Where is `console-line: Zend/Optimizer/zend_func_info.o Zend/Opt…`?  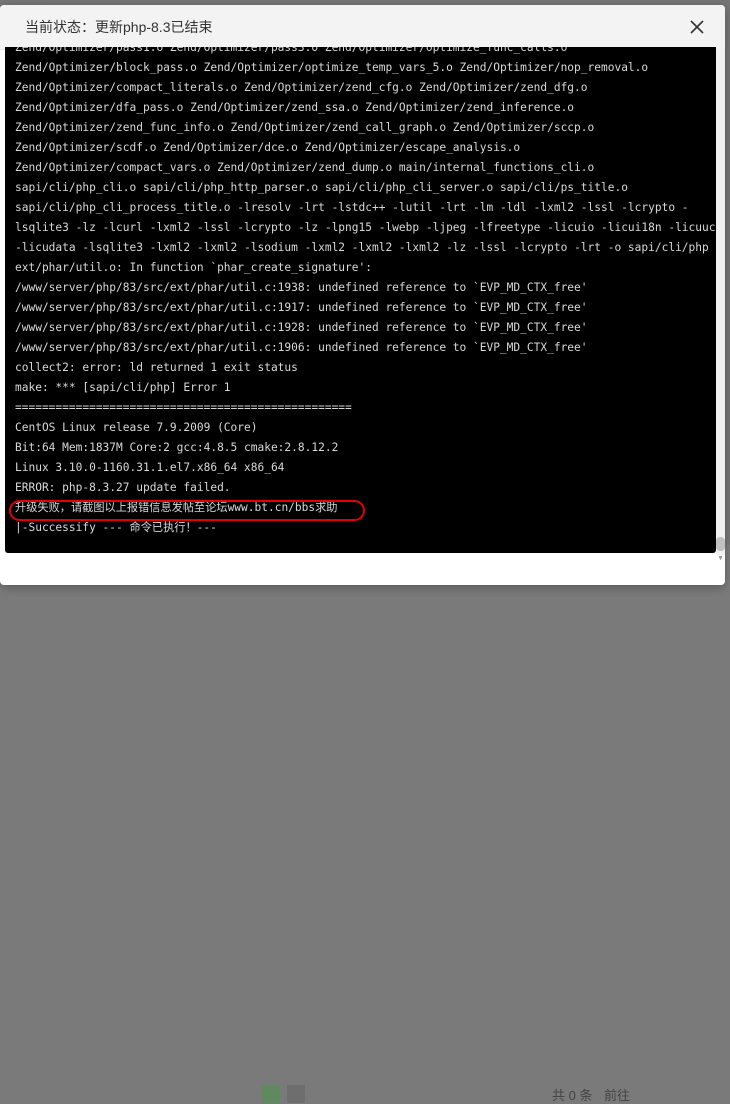 console-line: Zend/Optimizer/zend_func_info.o Zend/Opt… is located at coordinates (305, 127).